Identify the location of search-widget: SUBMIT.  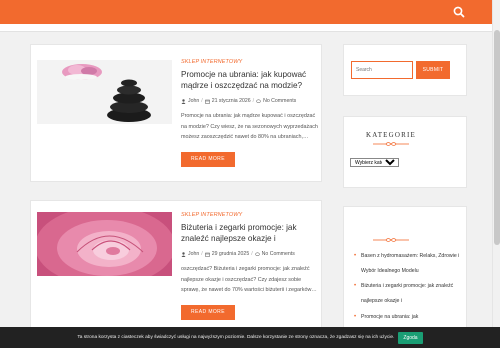
(405, 70).